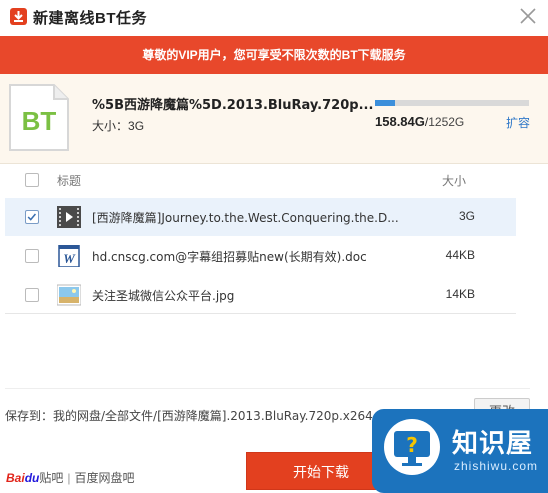 This screenshot has height=493, width=548. I want to click on quota-text: 158.84G/1252G, so click(419, 121).